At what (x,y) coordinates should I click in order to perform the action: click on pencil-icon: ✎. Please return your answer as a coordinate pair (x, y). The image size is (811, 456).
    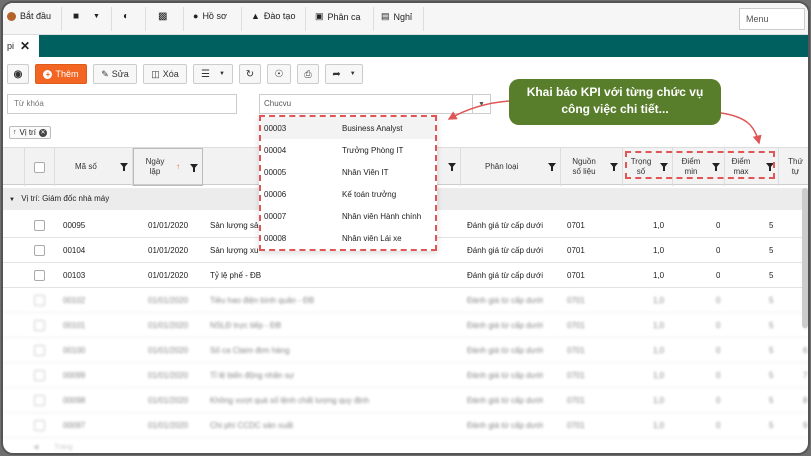
    Looking at the image, I should click on (105, 73).